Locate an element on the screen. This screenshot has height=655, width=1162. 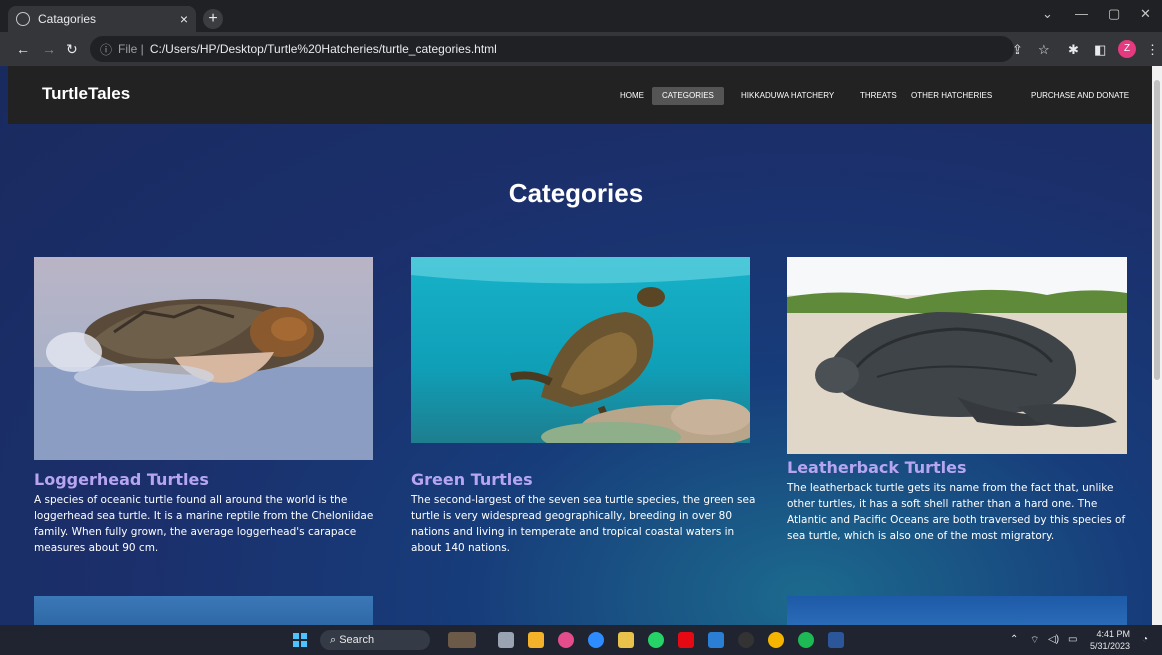
search-icon: ⌕ is located at coordinates (335, 640).